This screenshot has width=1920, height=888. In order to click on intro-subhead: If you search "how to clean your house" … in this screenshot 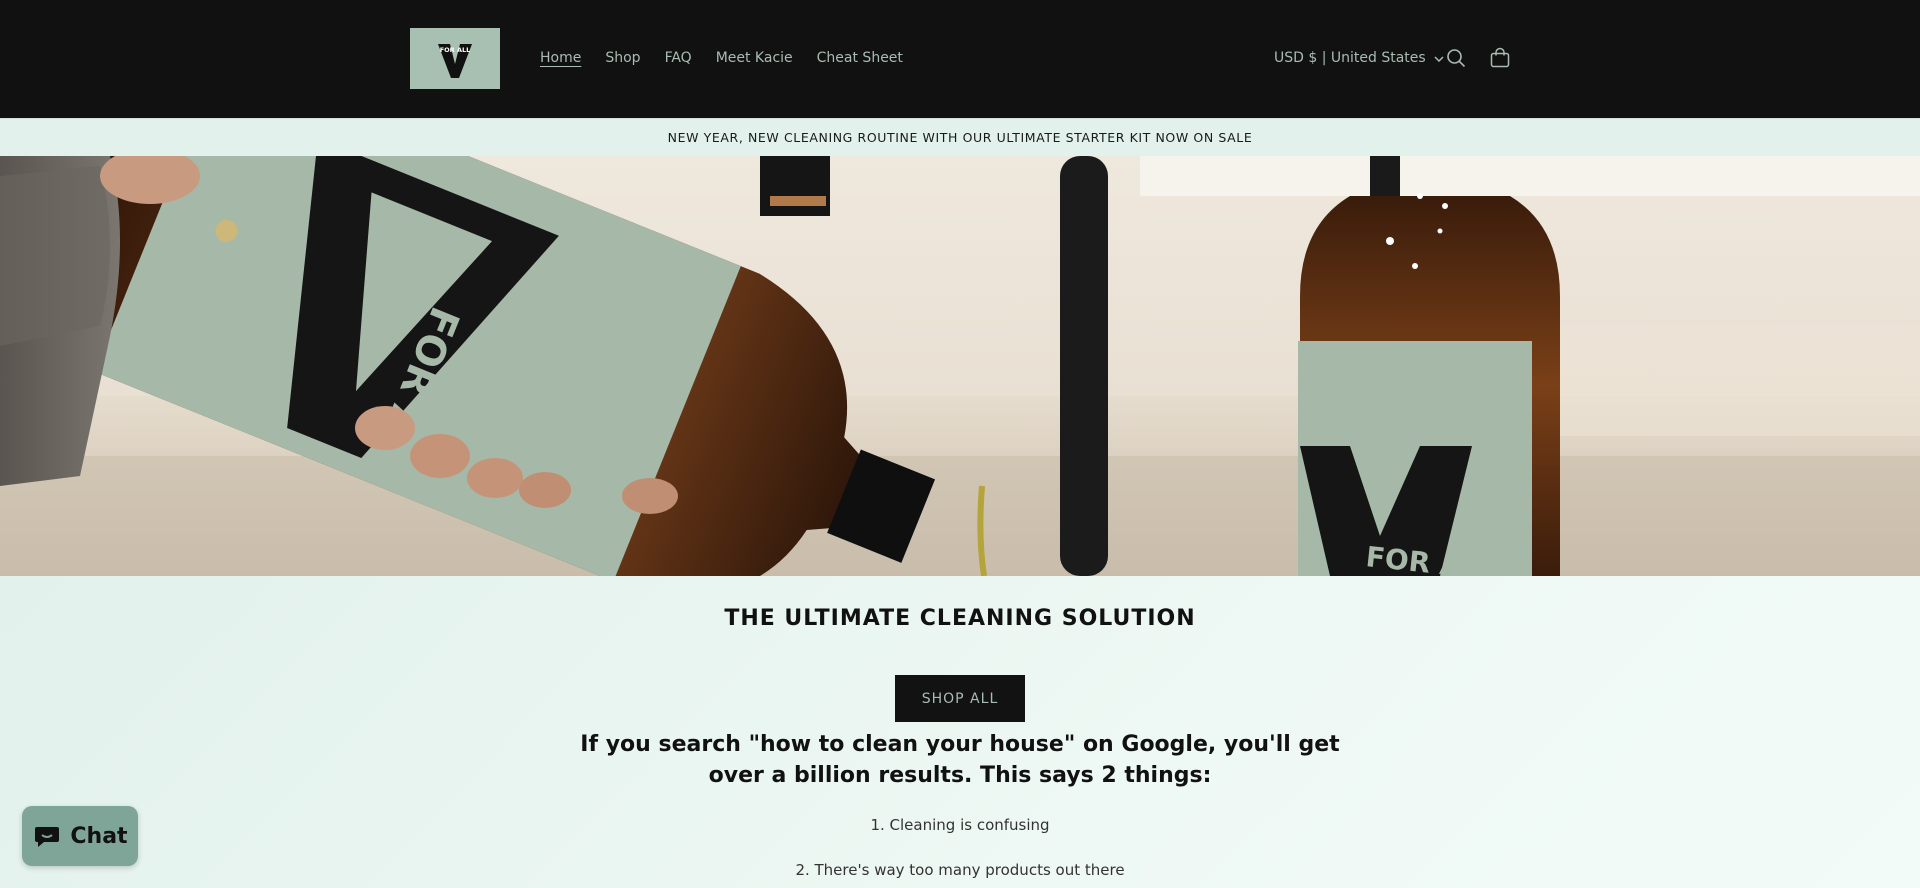, I will do `click(960, 760)`.